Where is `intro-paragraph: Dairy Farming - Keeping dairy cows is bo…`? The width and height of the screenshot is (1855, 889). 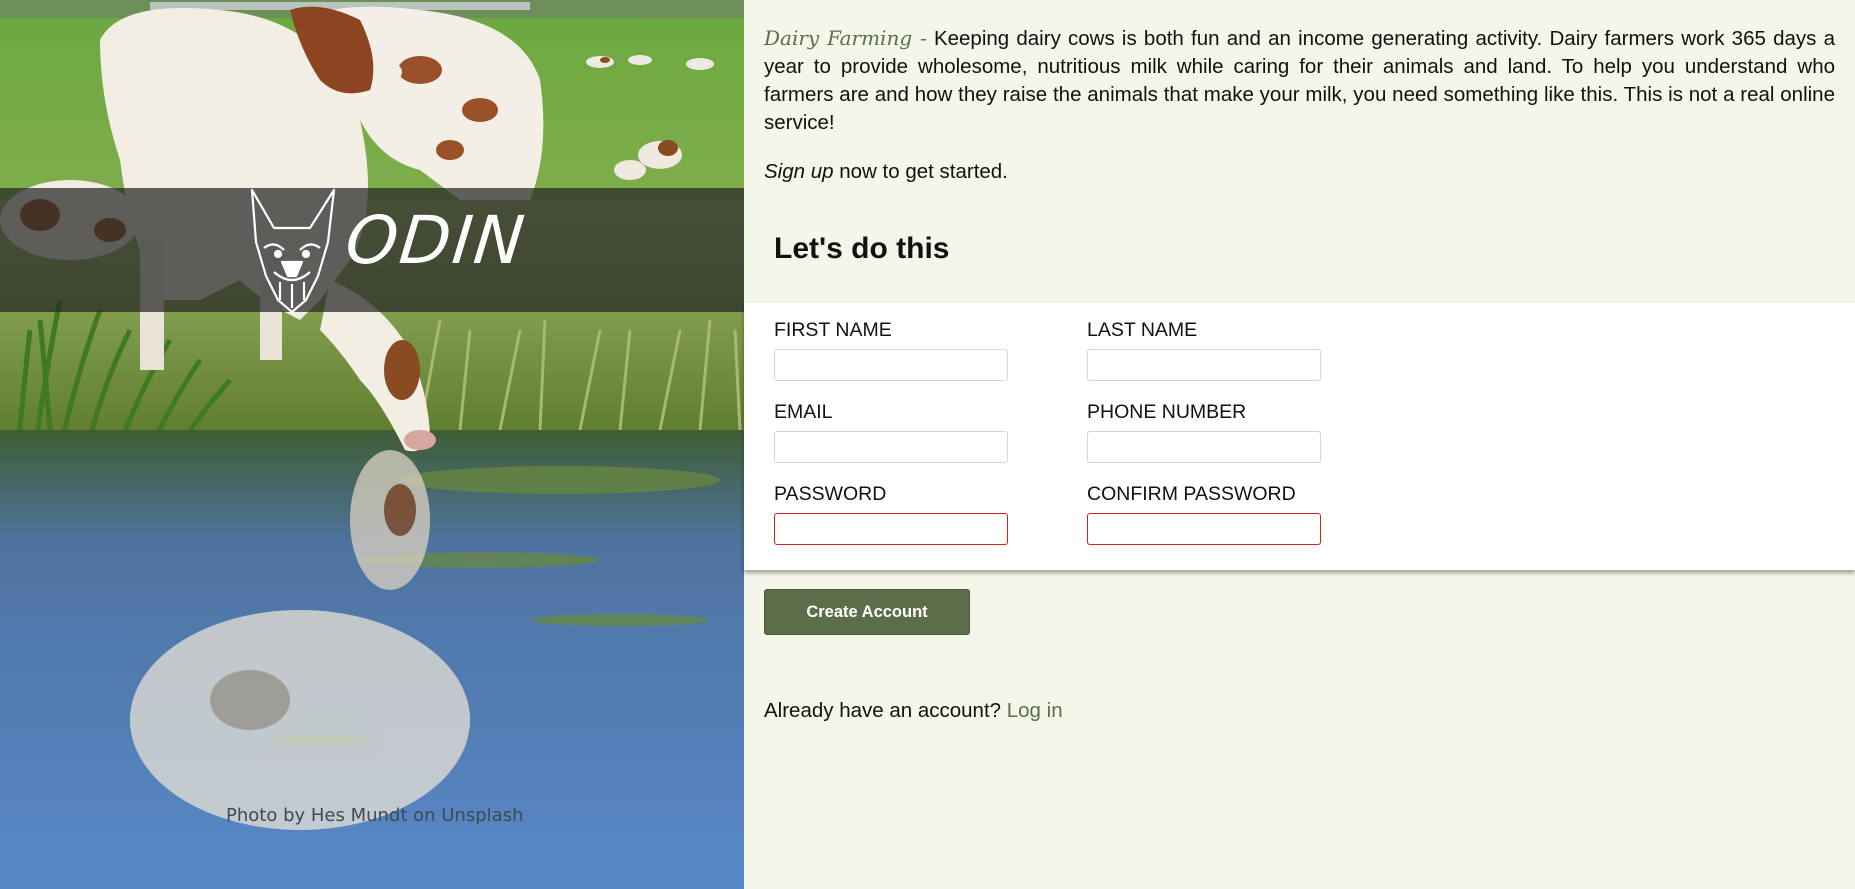 intro-paragraph: Dairy Farming - Keeping dairy cows is bo… is located at coordinates (1299, 80).